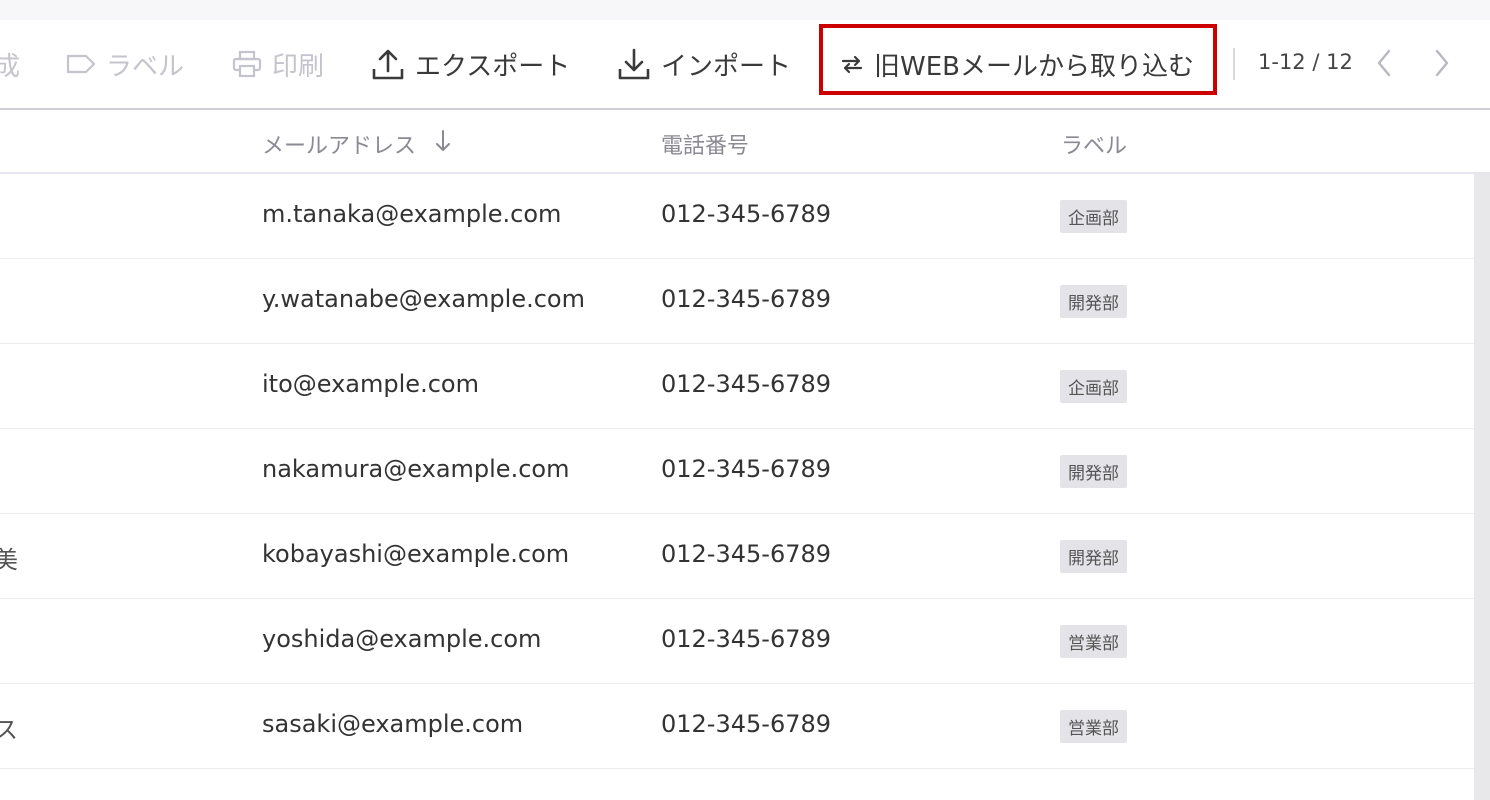 This screenshot has width=1490, height=800. I want to click on swap-arrows-icon, so click(852, 64).